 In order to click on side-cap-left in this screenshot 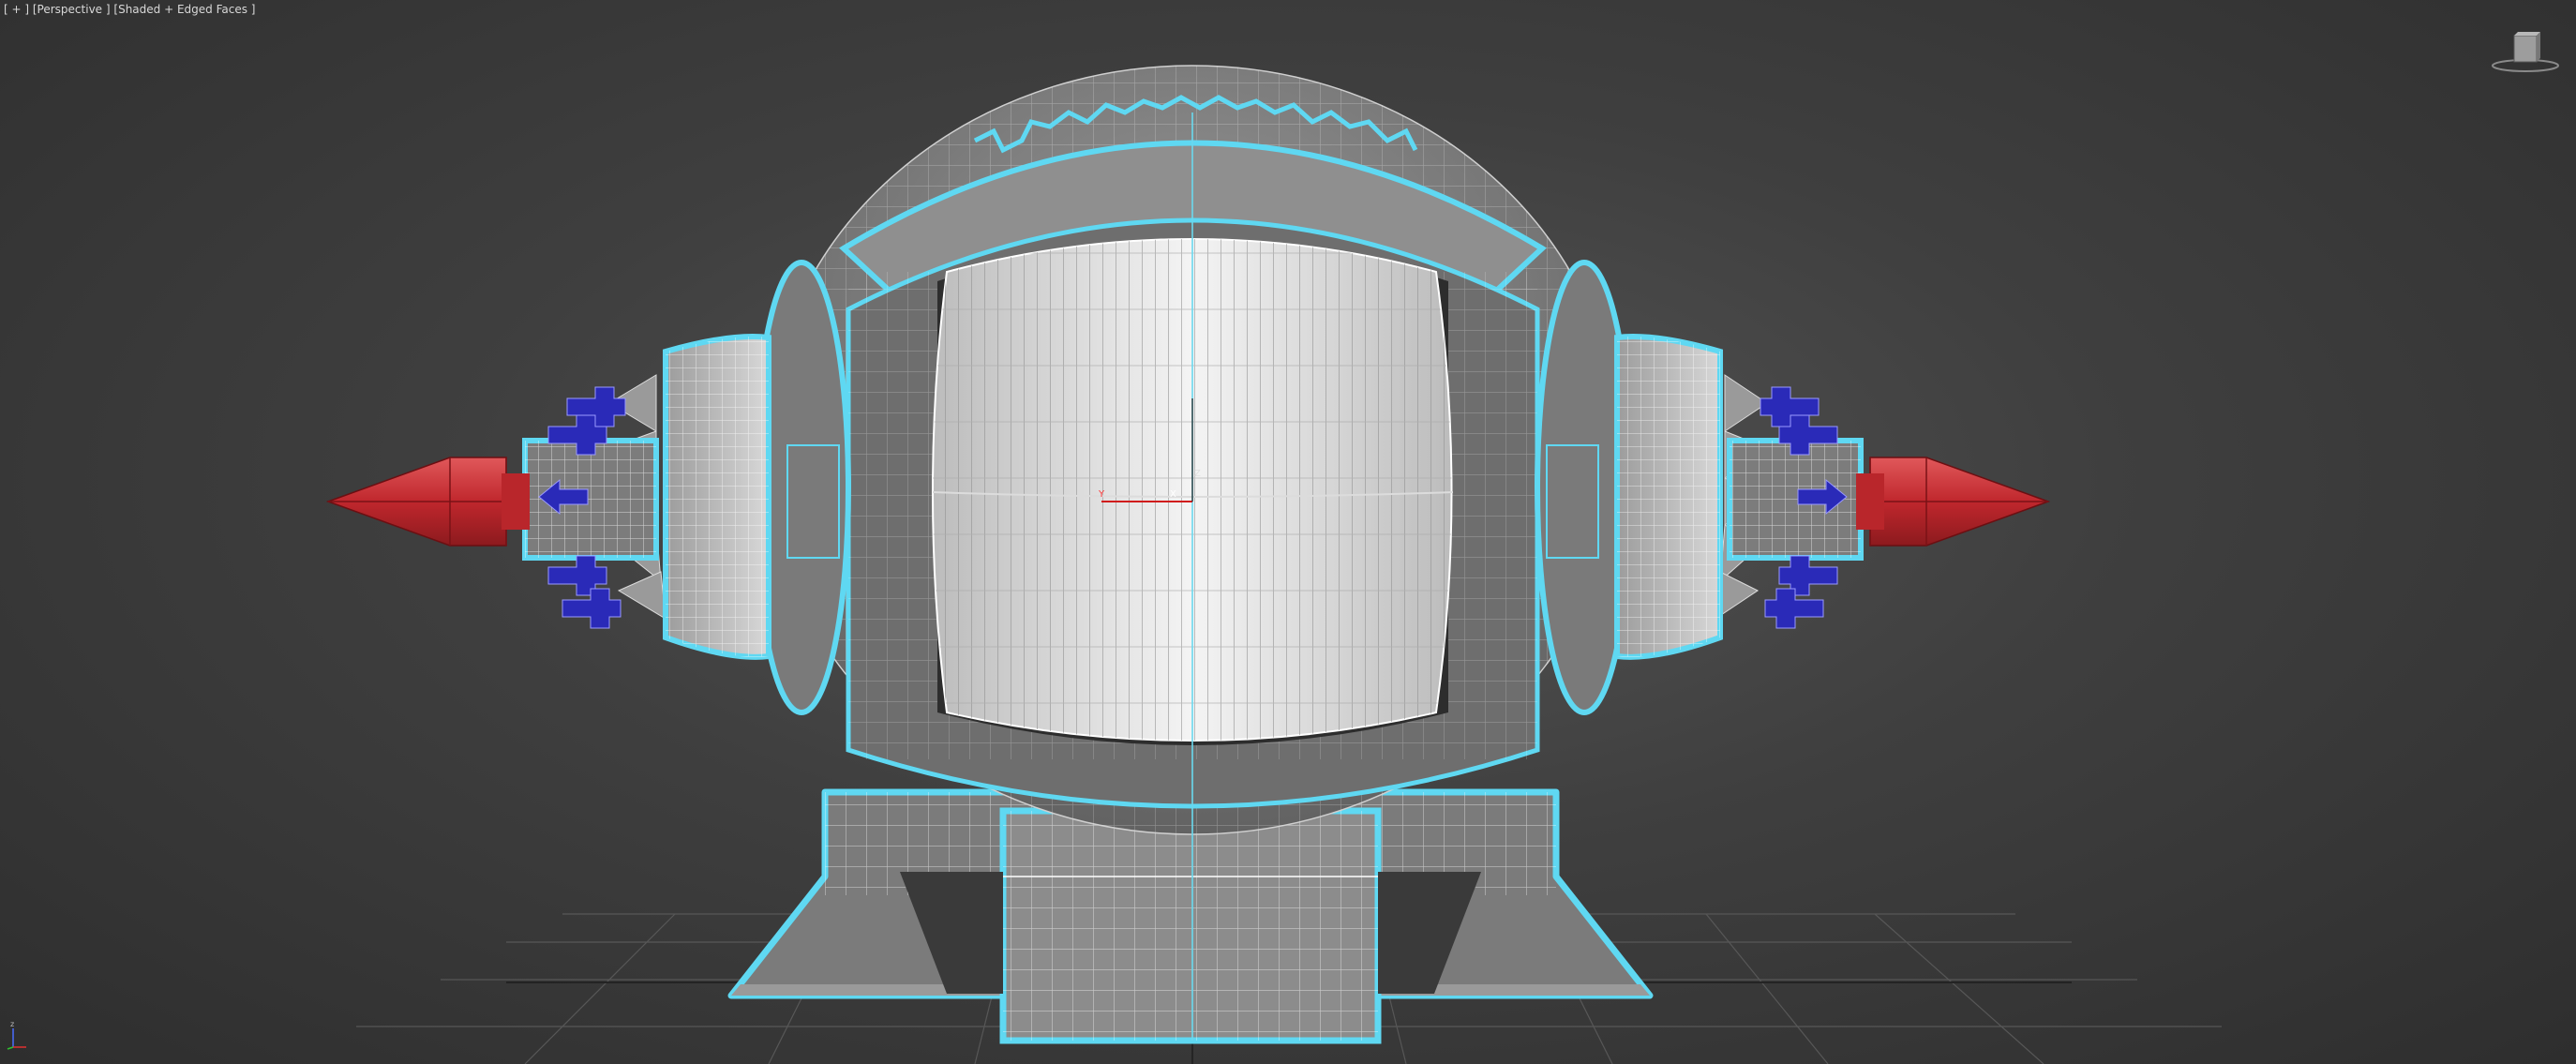, I will do `click(757, 487)`.